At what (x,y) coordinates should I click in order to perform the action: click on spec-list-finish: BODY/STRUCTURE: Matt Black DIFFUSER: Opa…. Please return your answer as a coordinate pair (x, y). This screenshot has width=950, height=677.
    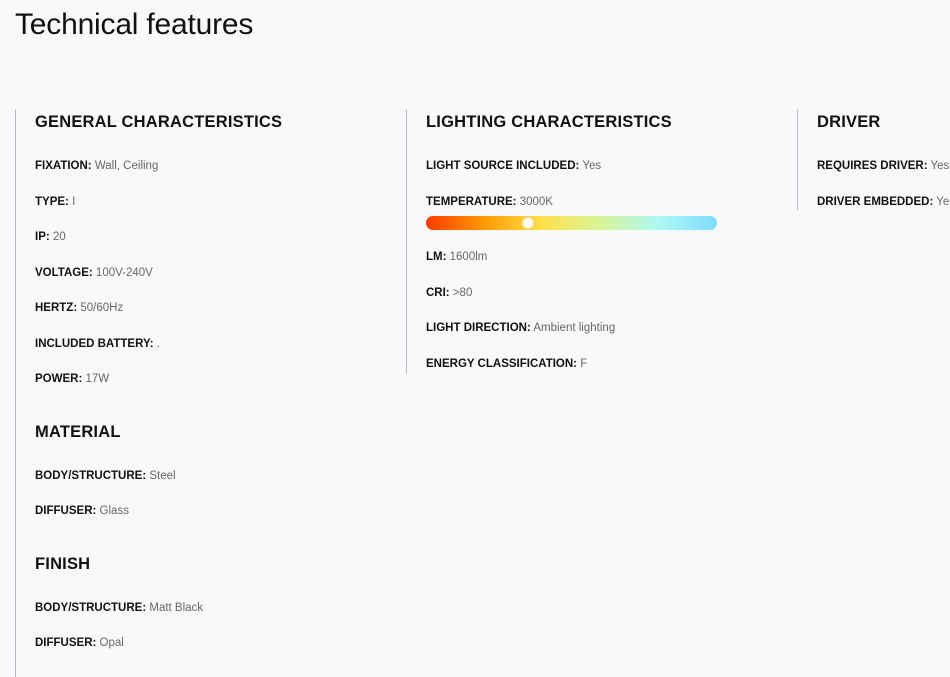
    Looking at the image, I should click on (220, 626).